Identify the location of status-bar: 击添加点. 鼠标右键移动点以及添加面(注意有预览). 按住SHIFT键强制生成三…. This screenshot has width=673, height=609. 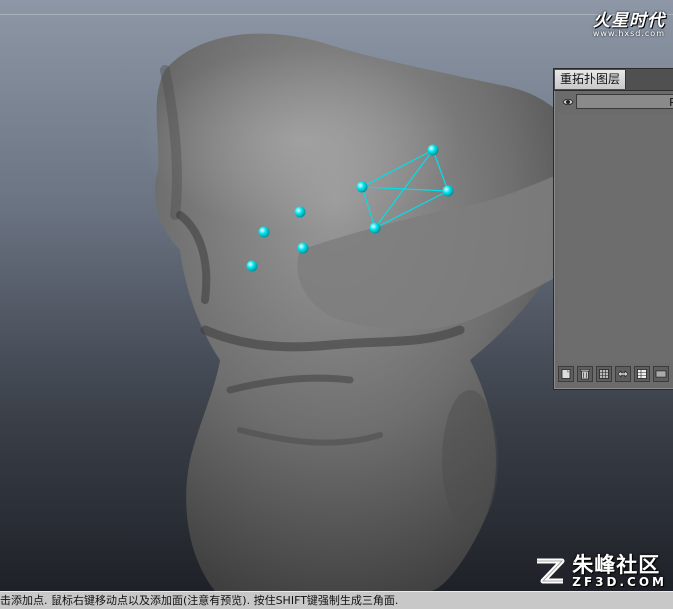
(336, 600).